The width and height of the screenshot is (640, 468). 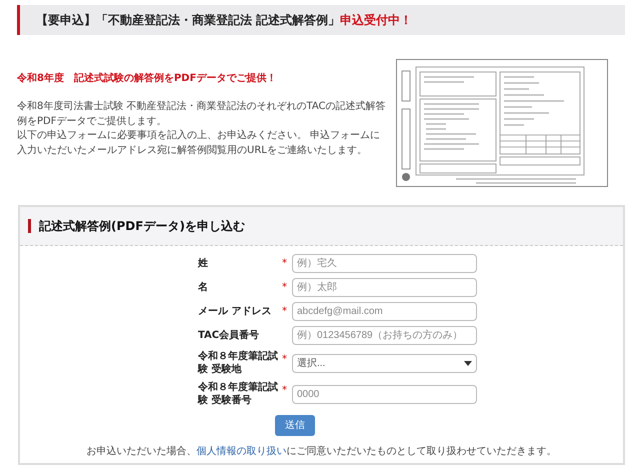 I want to click on field-label: TAC会員番号, so click(x=229, y=335).